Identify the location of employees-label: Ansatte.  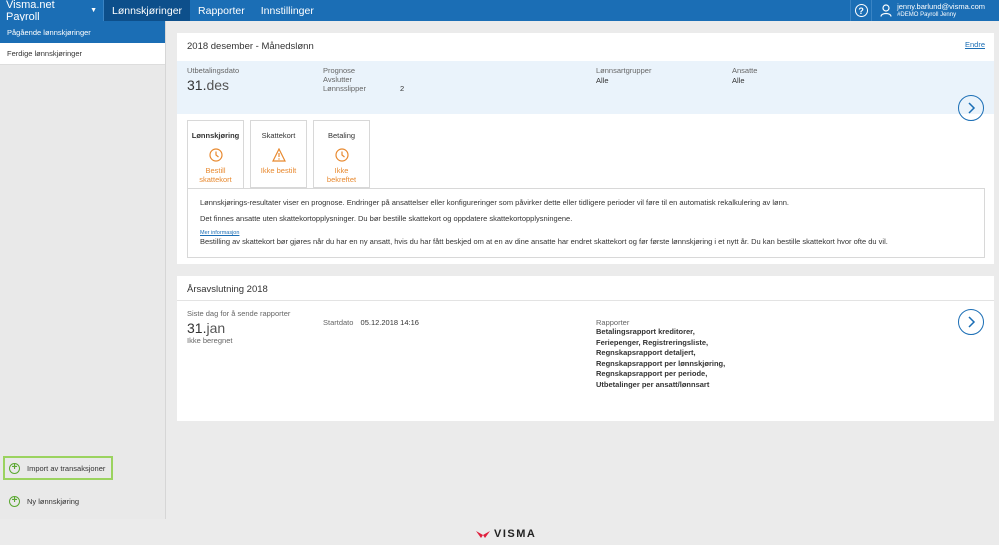
(745, 70).